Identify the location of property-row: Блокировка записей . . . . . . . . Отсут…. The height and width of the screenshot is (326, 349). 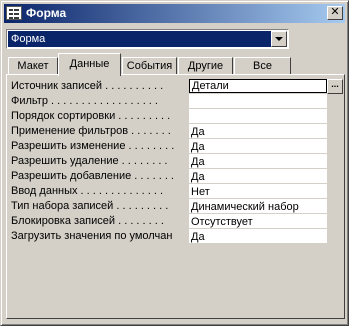
(175, 221).